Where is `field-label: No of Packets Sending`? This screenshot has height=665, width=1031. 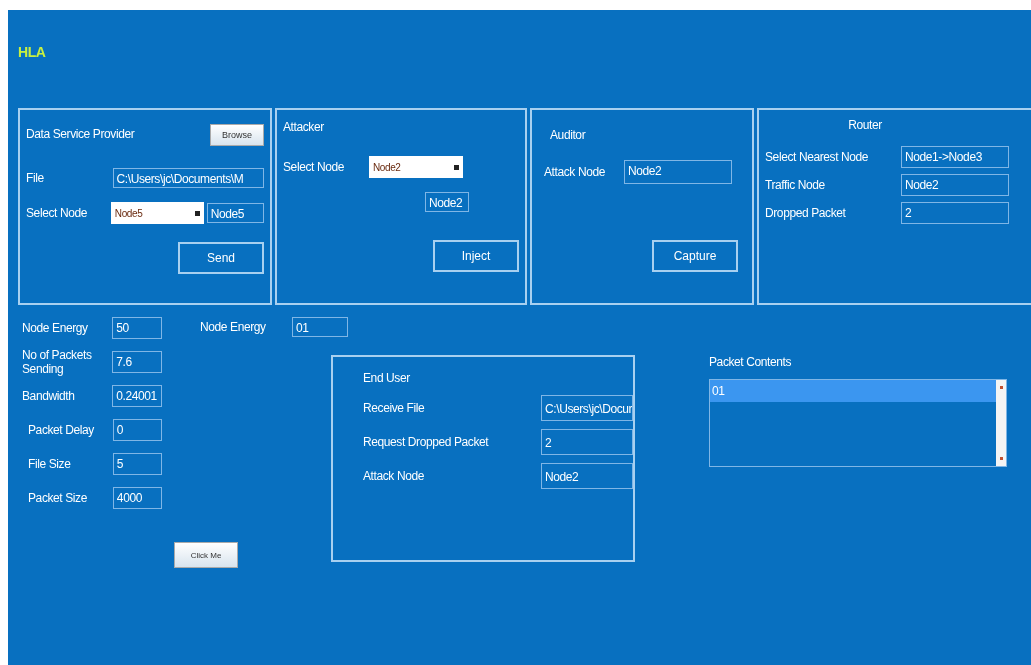 field-label: No of Packets Sending is located at coordinates (57, 362).